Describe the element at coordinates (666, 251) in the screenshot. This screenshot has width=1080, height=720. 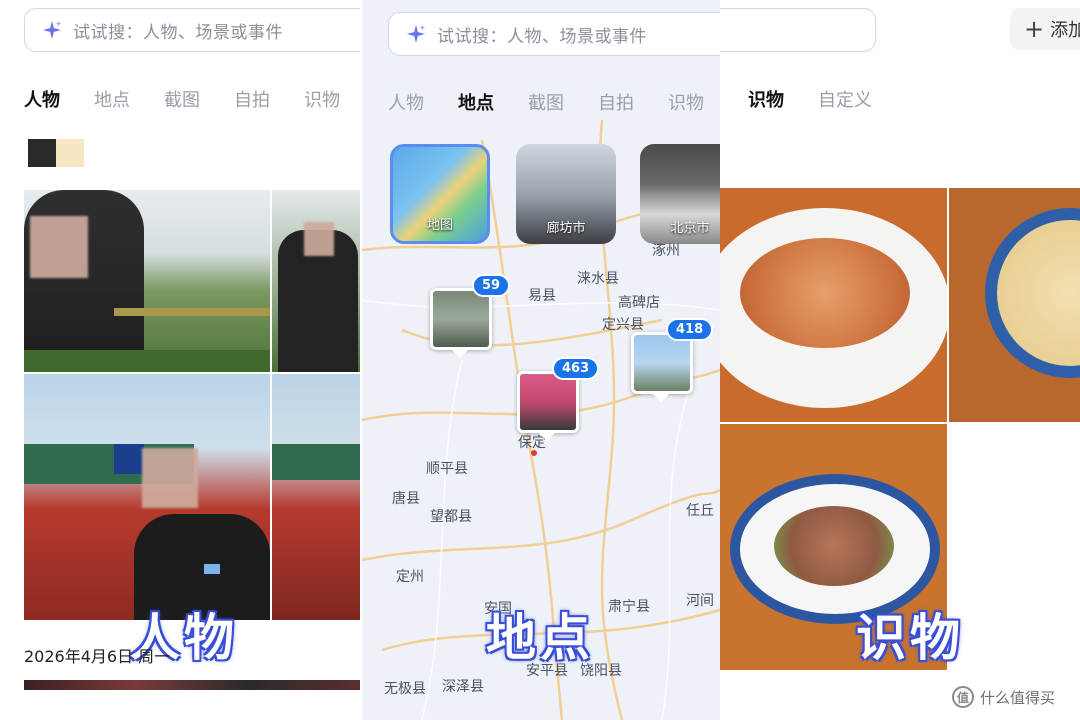
I see `map-label: 涿州` at that location.